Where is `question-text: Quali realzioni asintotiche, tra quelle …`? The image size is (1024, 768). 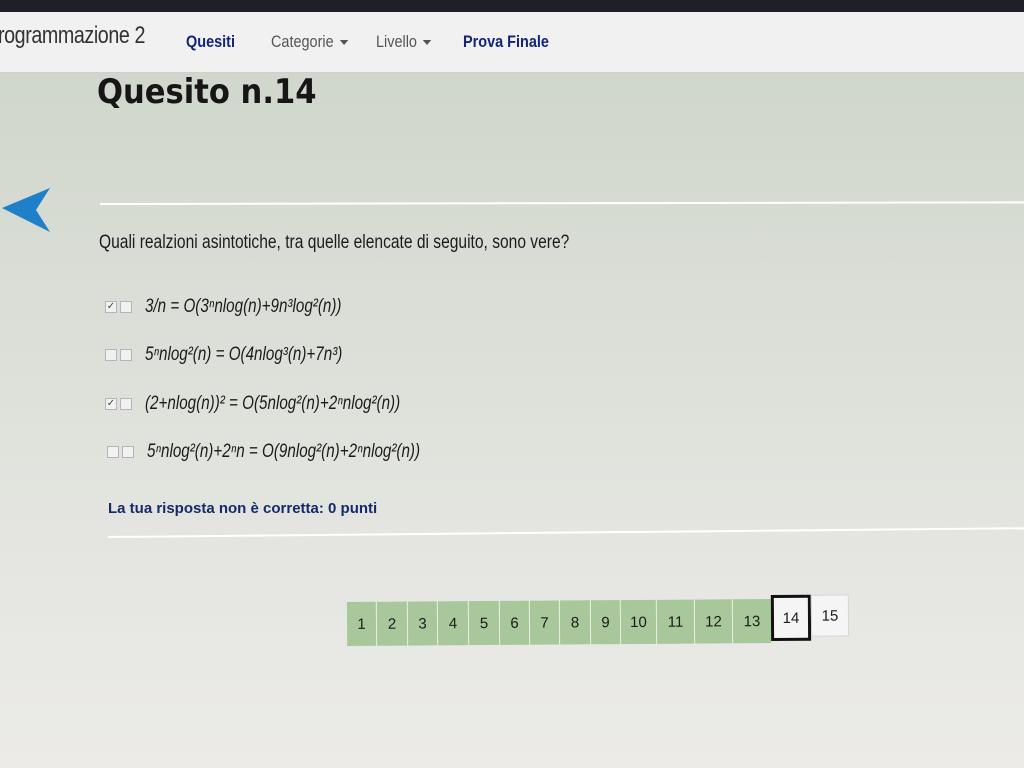
question-text: Quali realzioni asintotiche, tra quelle … is located at coordinates (334, 242).